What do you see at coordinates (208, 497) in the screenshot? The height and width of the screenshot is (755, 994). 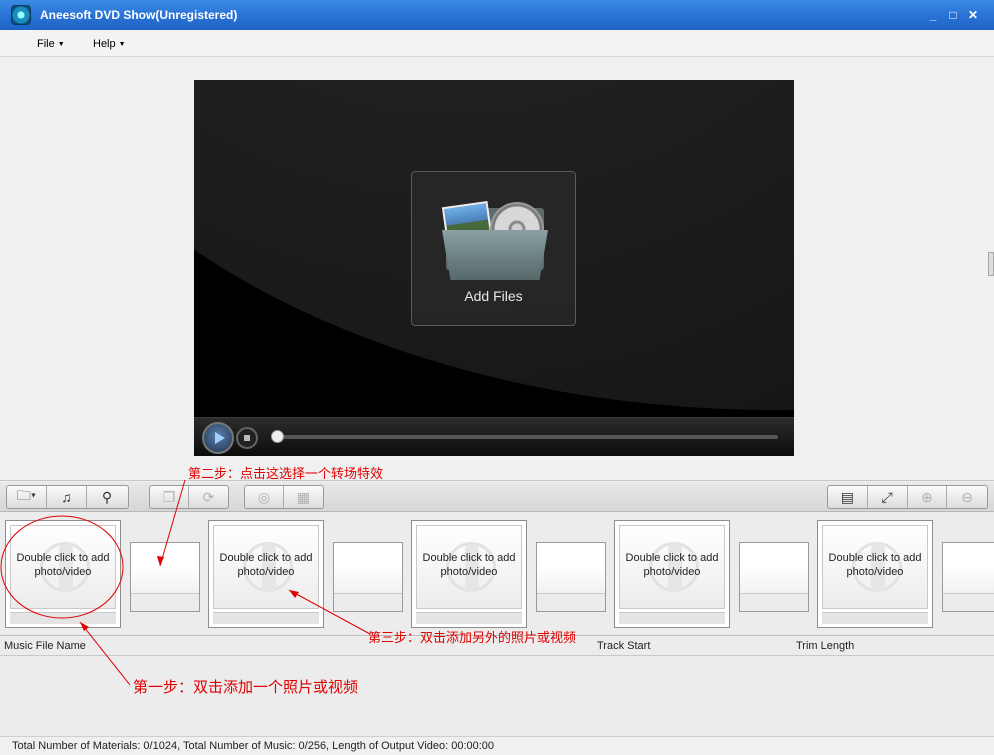 I see `rotate-icon: ⟳` at bounding box center [208, 497].